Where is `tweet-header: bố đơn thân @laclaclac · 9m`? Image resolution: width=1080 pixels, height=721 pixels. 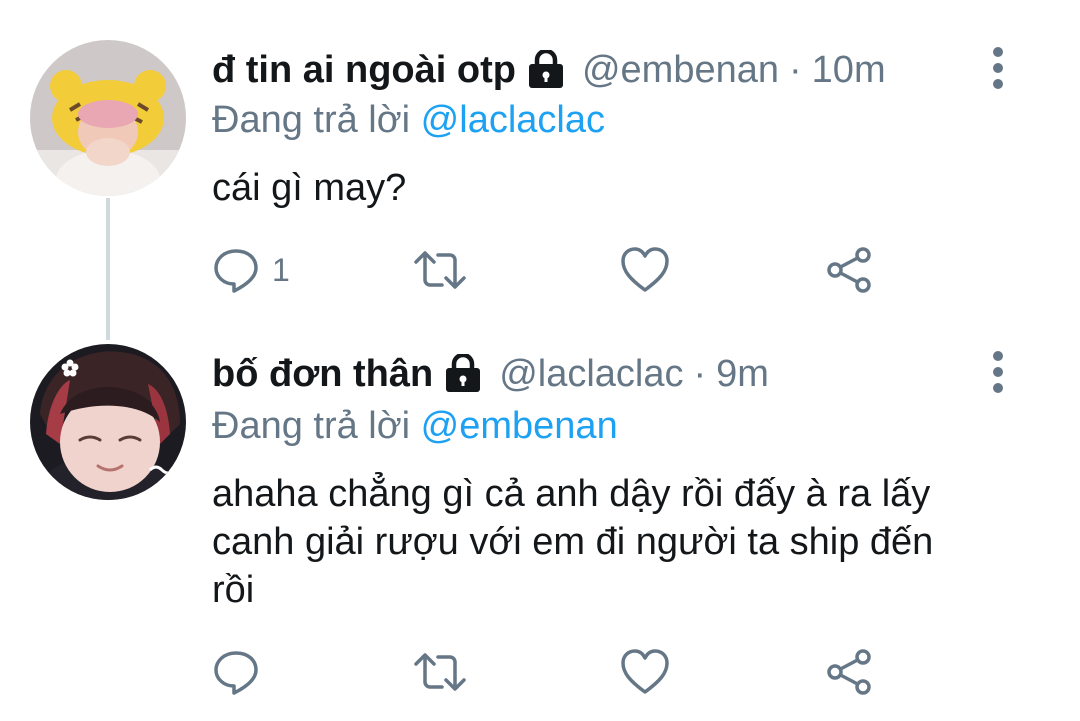 tweet-header: bố đơn thân @laclaclac · 9m is located at coordinates (490, 374).